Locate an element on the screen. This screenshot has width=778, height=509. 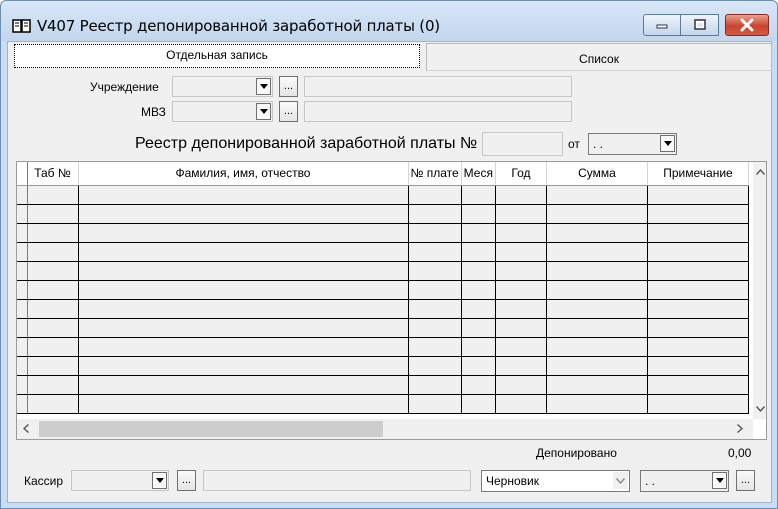
scroll-up-icon is located at coordinates (760, 172).